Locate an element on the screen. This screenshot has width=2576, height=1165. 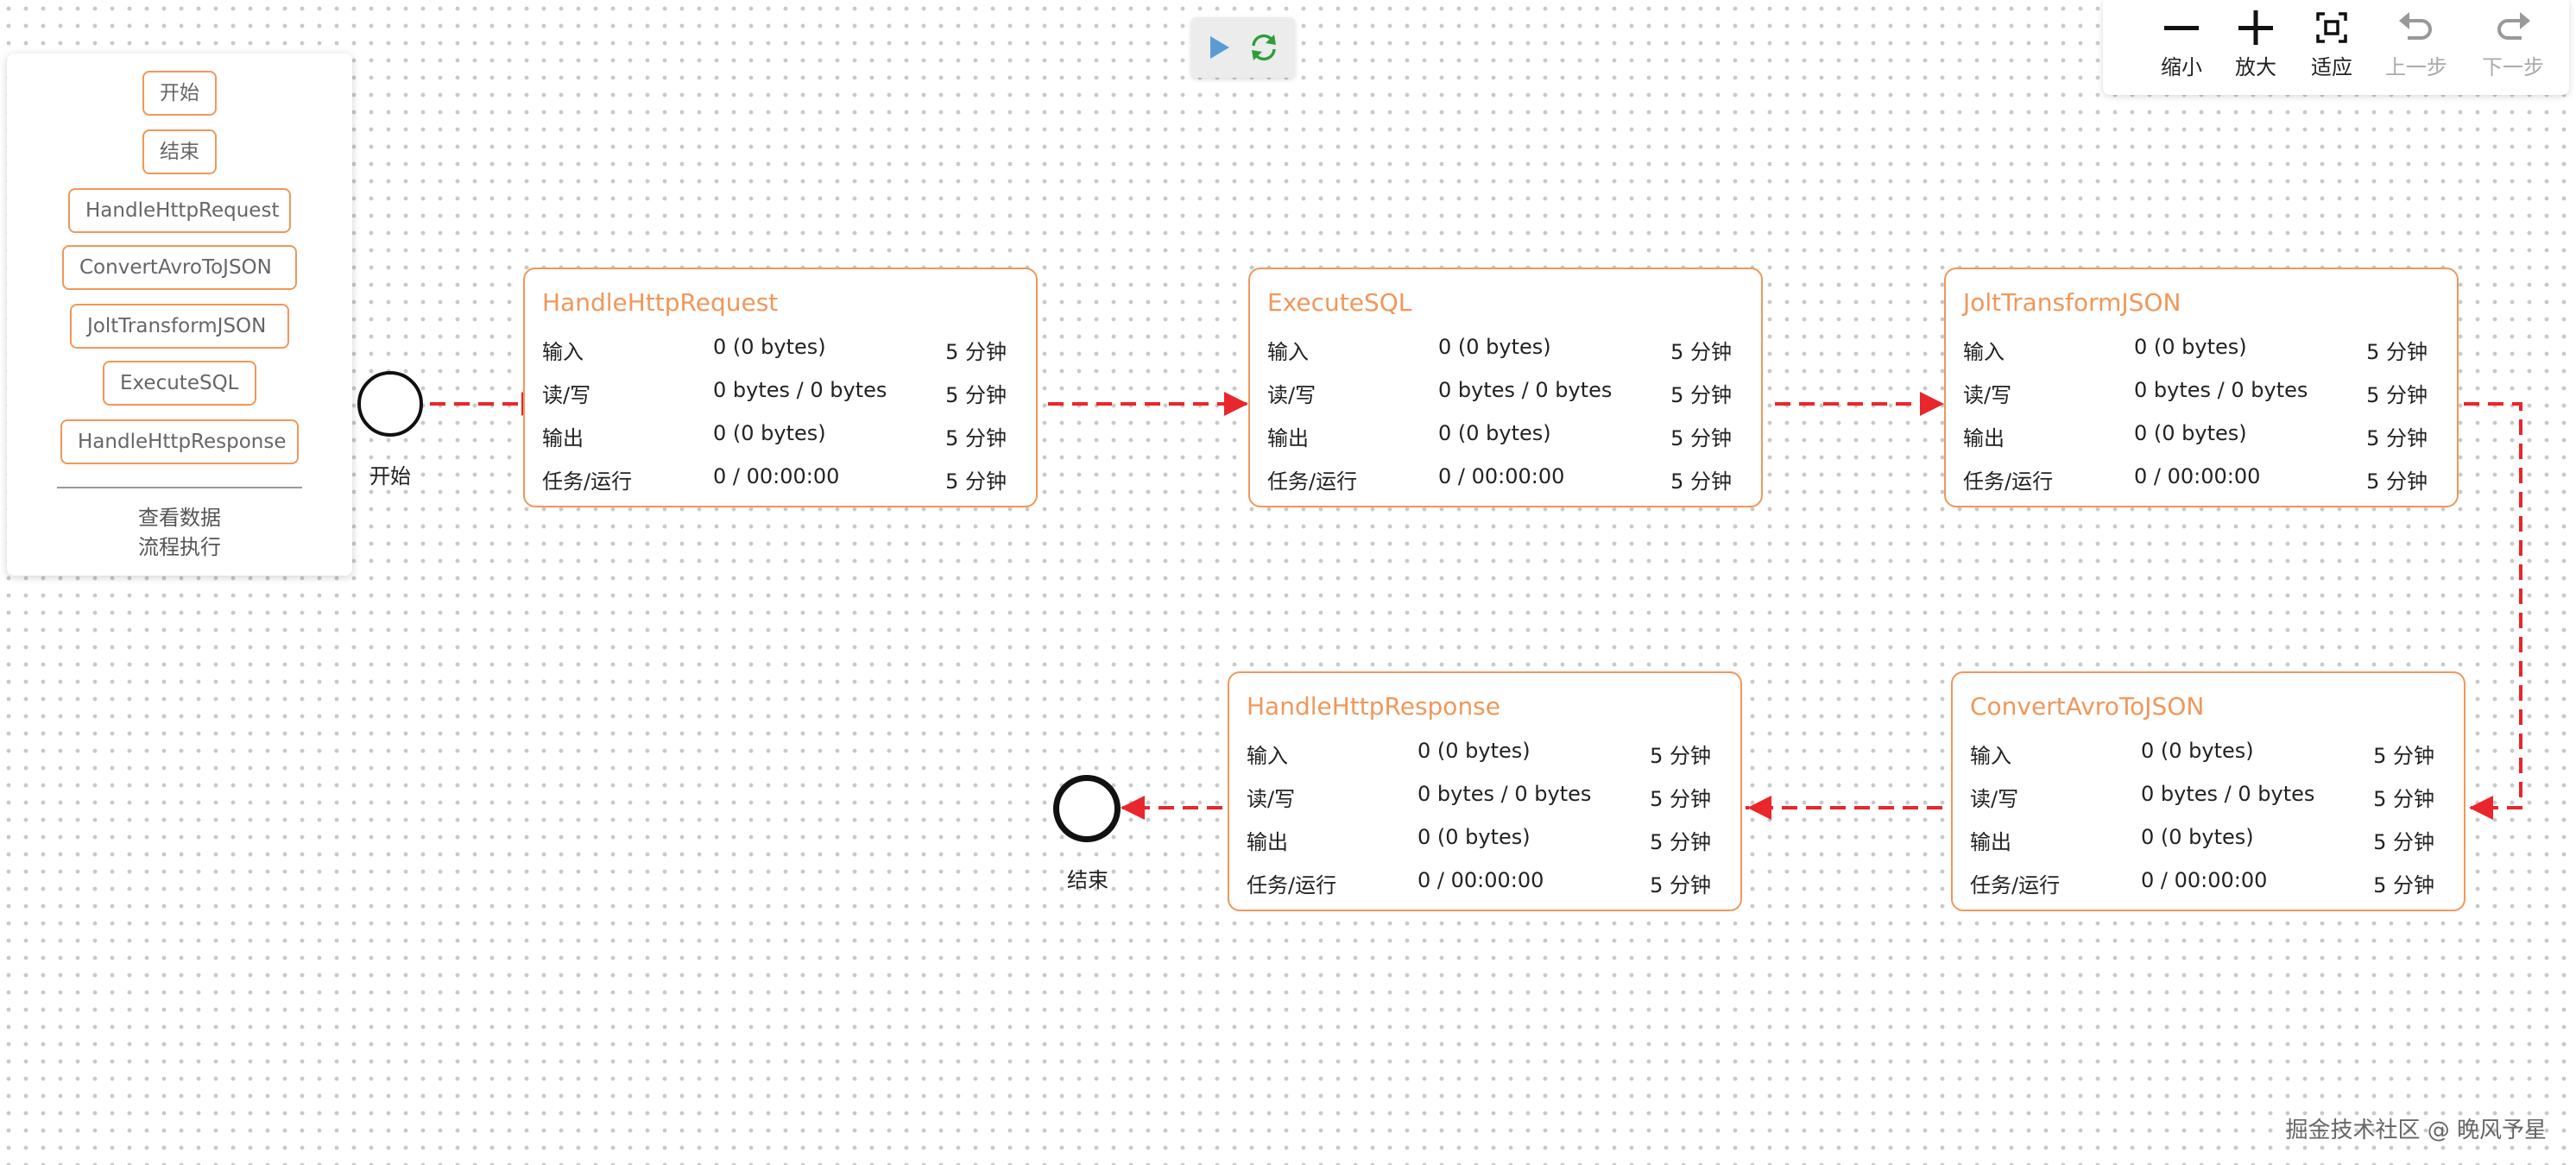
palette-item-convertavrotojson: ConvertAvroToJSON is located at coordinates (179, 267).